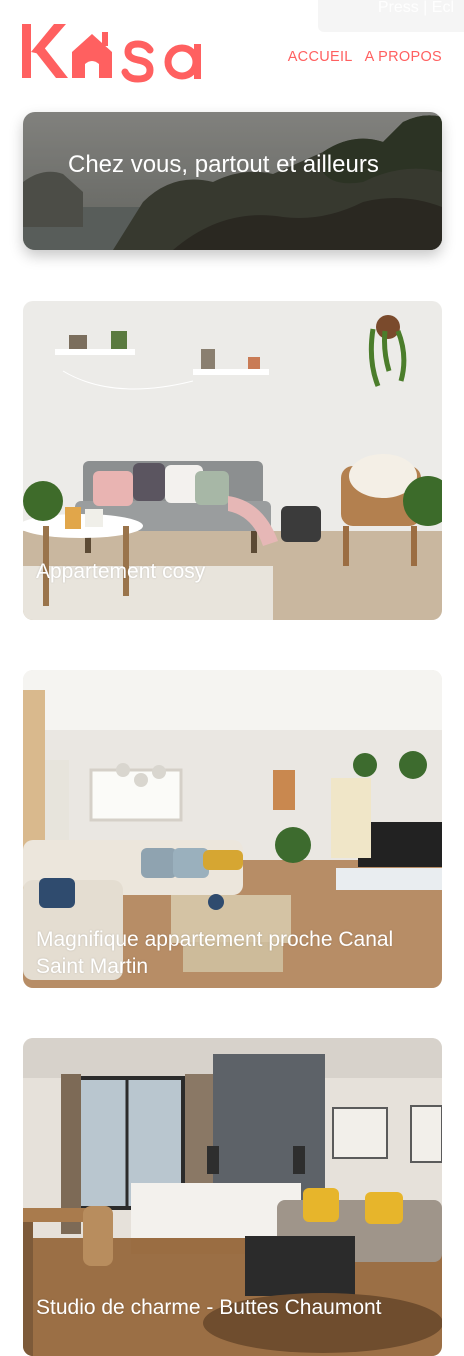 This screenshot has height=1356, width=464. Describe the element at coordinates (403, 57) in the screenshot. I see `nav-link-a-propos: A PROPOS` at that location.